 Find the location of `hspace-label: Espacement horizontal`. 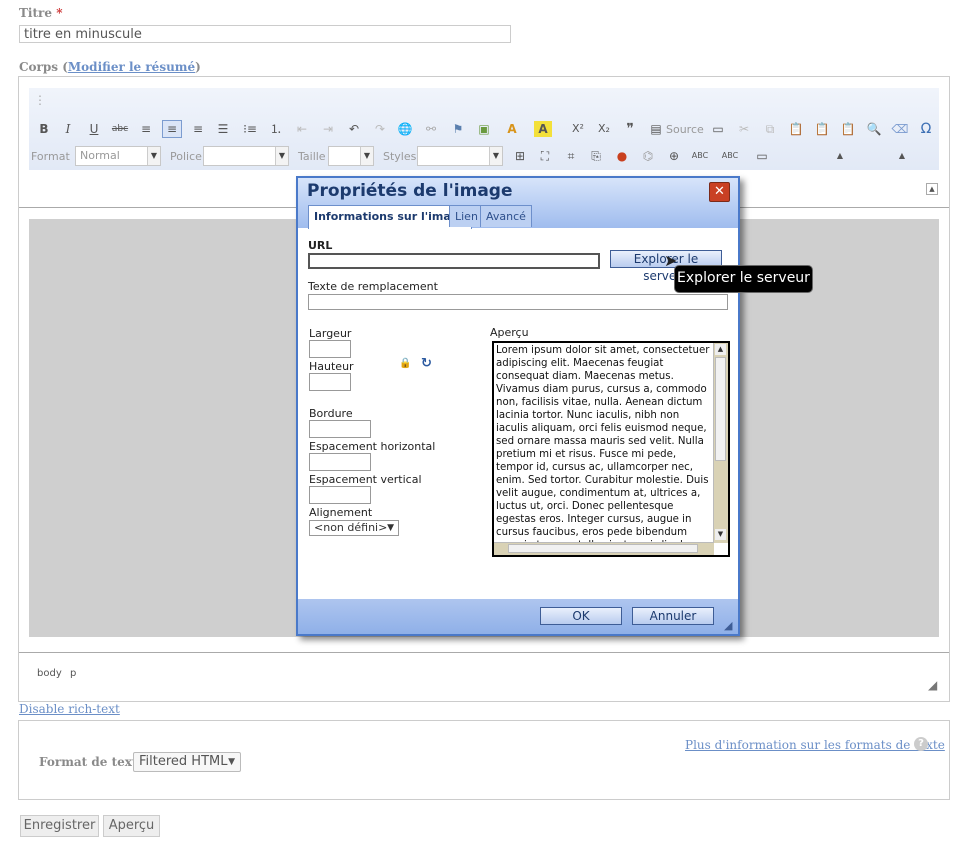

hspace-label: Espacement horizontal is located at coordinates (372, 446).